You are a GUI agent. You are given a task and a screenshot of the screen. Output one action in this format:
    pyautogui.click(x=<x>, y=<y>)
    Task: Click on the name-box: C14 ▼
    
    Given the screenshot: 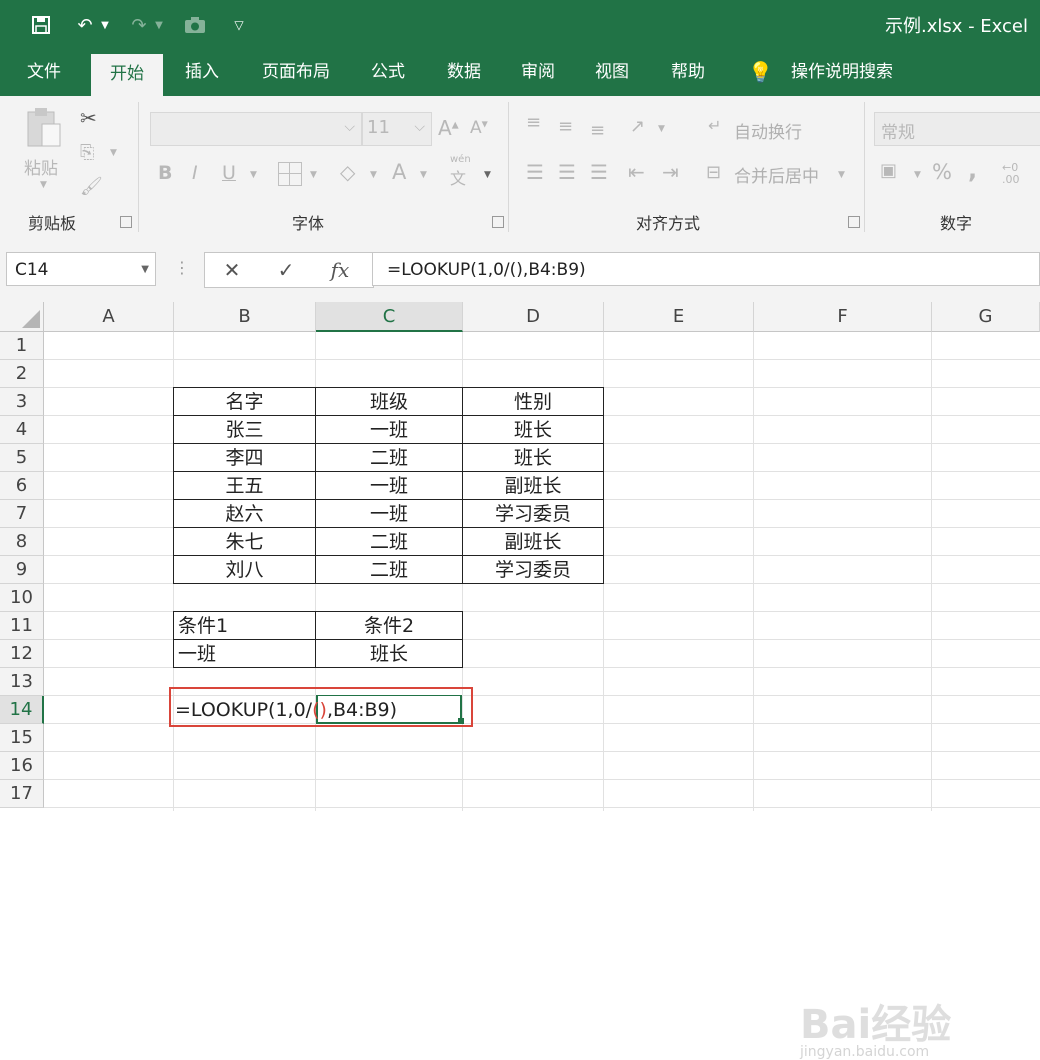 What is the action you would take?
    pyautogui.click(x=81, y=269)
    